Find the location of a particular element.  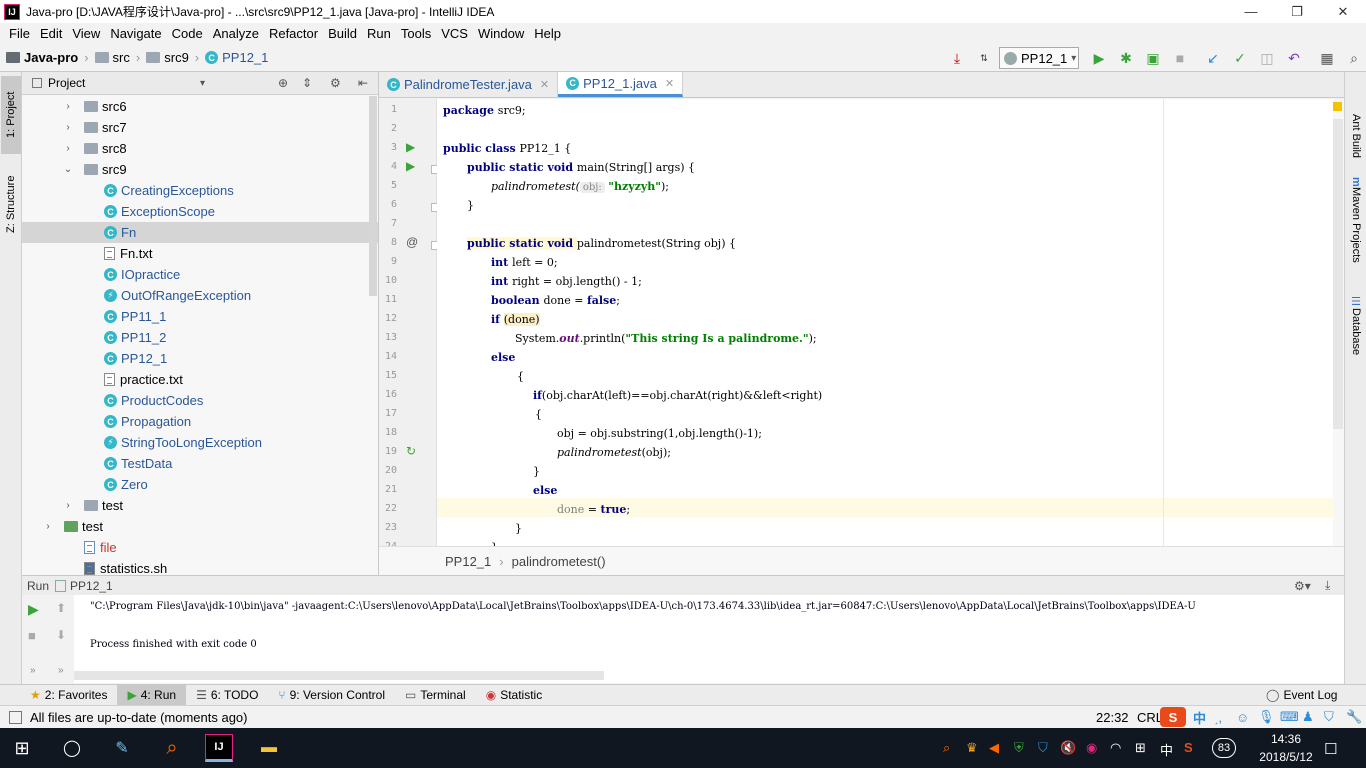

ime-mode: 中 is located at coordinates (1199, 717).